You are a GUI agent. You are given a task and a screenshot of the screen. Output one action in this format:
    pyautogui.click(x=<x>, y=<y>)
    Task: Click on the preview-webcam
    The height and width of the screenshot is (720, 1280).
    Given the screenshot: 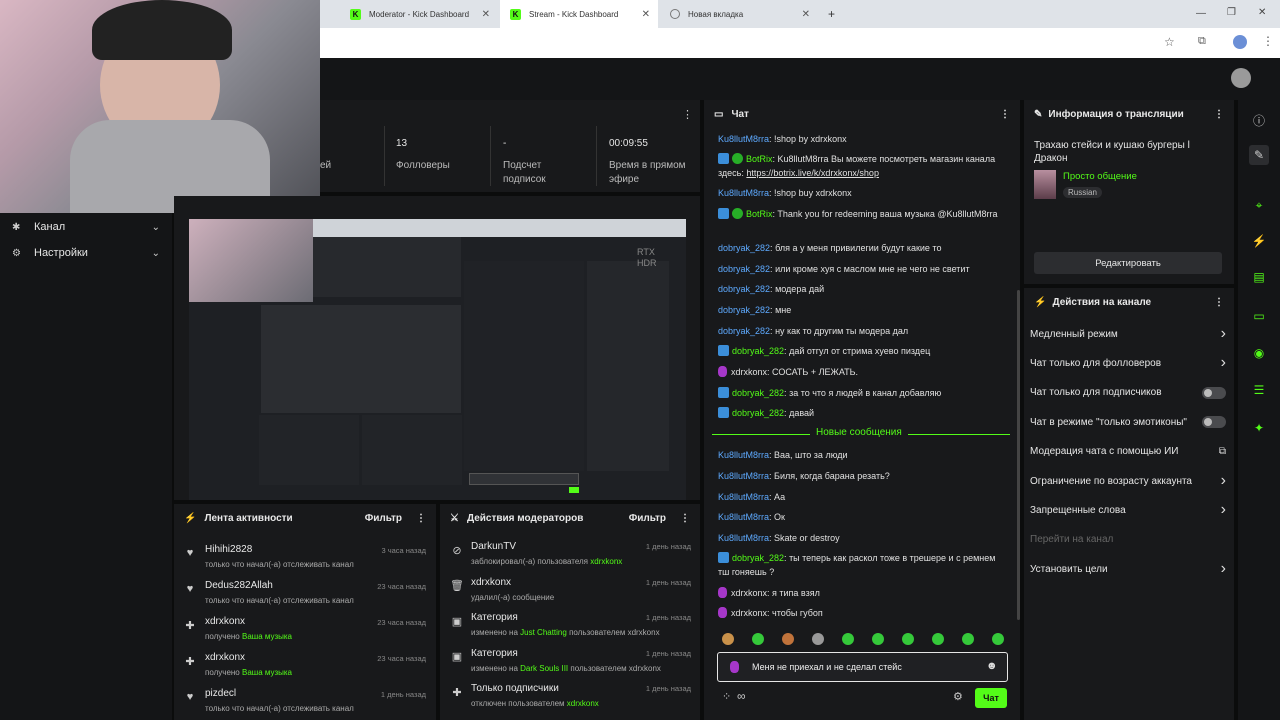 What is the action you would take?
    pyautogui.click(x=251, y=260)
    